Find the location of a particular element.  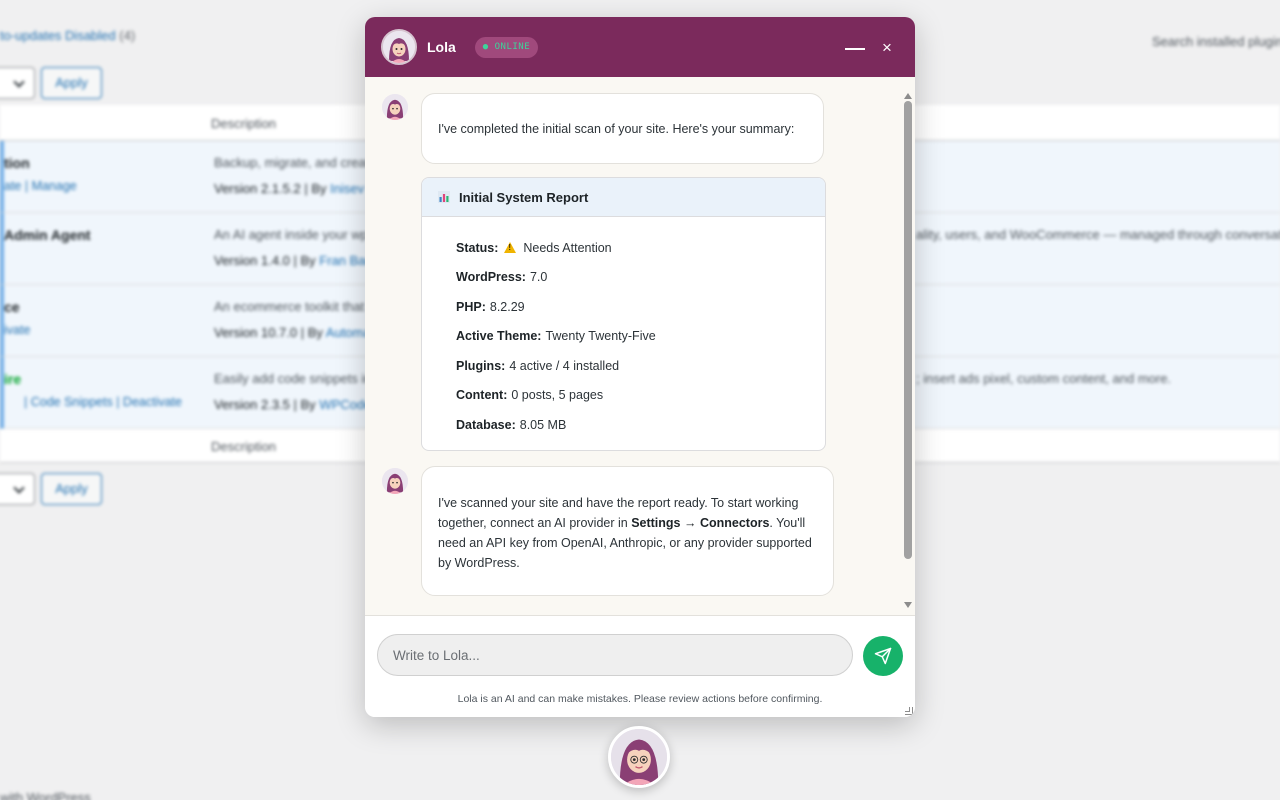

chat-launcher-button is located at coordinates (639, 757).